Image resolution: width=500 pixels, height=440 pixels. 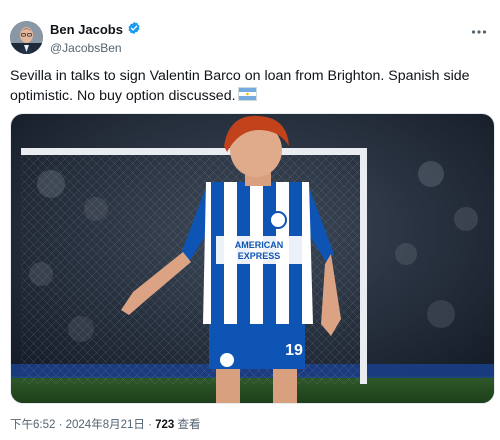 What do you see at coordinates (479, 34) in the screenshot?
I see `more-icon` at bounding box center [479, 34].